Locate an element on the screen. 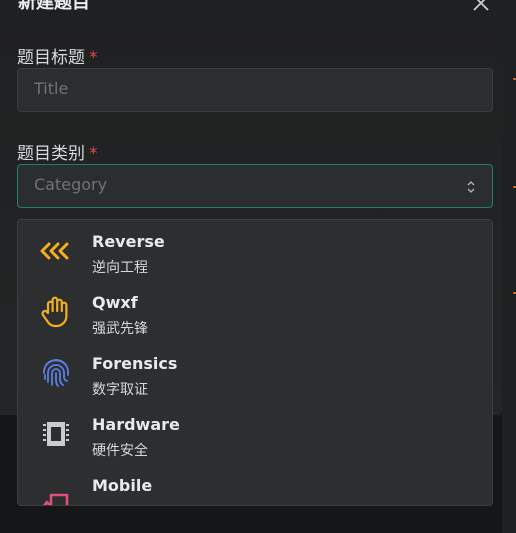 This screenshot has height=533, width=516. chevrons-left-icon is located at coordinates (56, 251).